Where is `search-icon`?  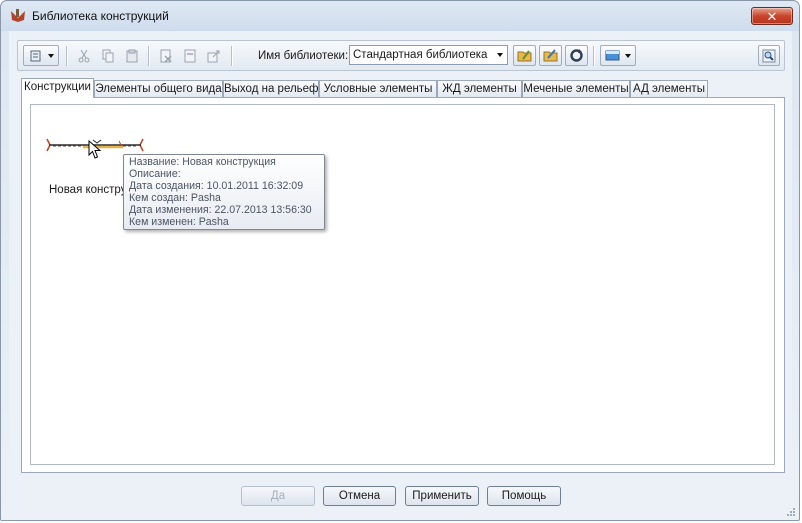 search-icon is located at coordinates (769, 55).